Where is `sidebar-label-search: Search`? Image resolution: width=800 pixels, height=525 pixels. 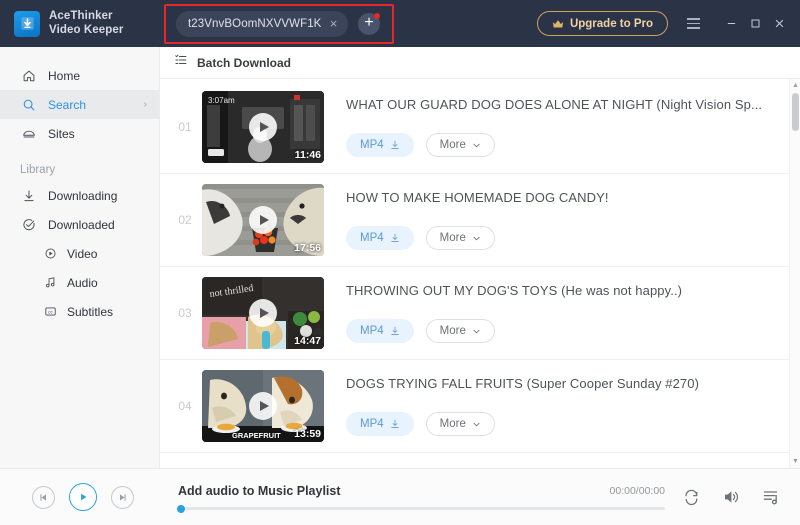 sidebar-label-search: Search is located at coordinates (67, 104).